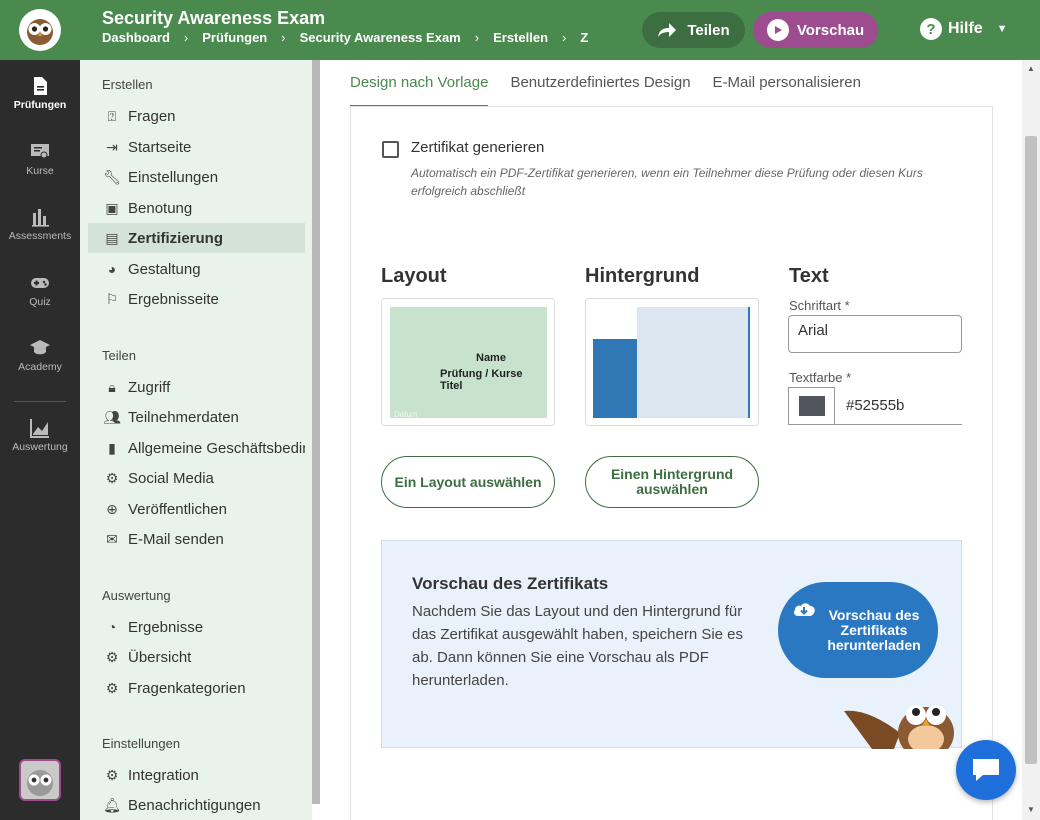 The height and width of the screenshot is (820, 1040). Describe the element at coordinates (667, 30) in the screenshot. I see `share-arrow-icon` at that location.